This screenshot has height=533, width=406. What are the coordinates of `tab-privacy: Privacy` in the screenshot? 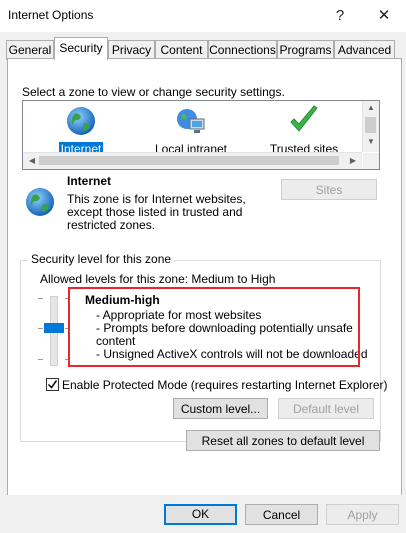 It's located at (131, 50).